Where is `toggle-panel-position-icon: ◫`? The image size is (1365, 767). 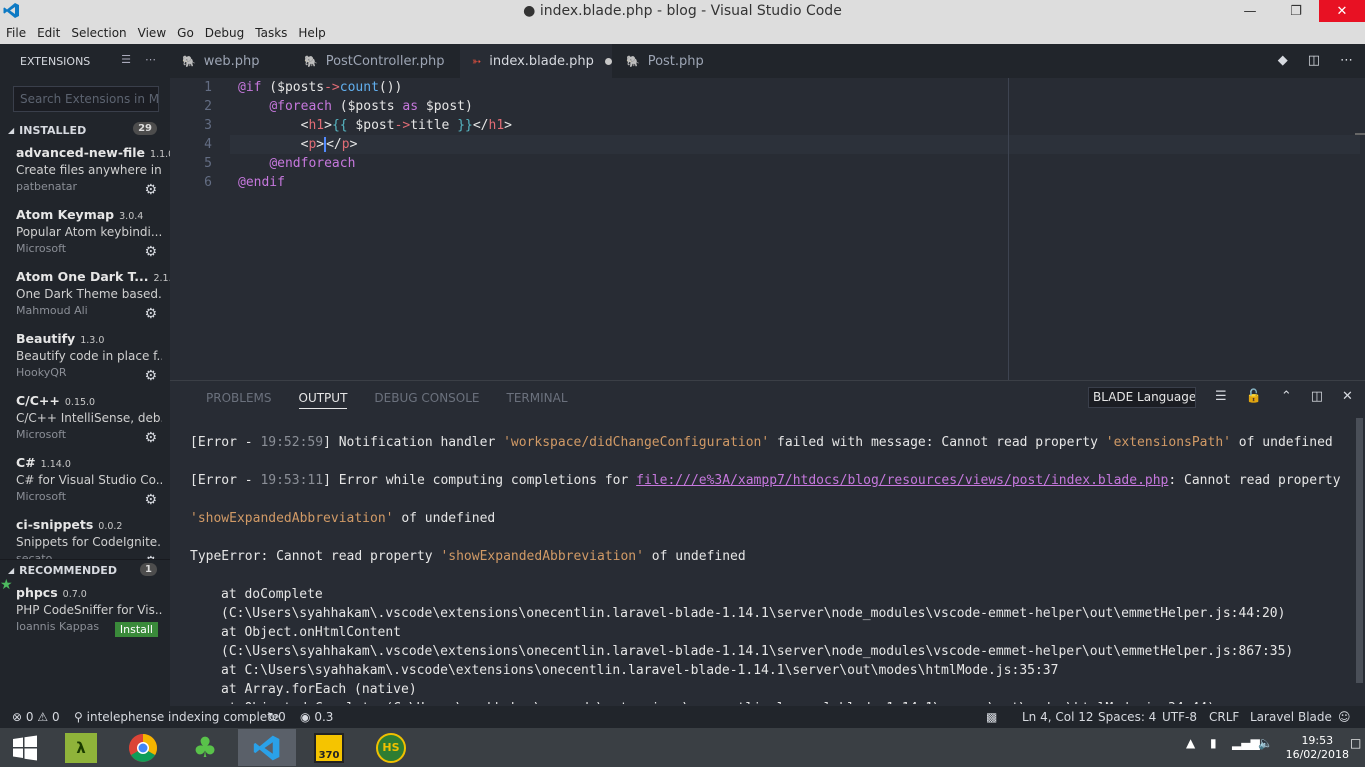 toggle-panel-position-icon: ◫ is located at coordinates (1317, 396).